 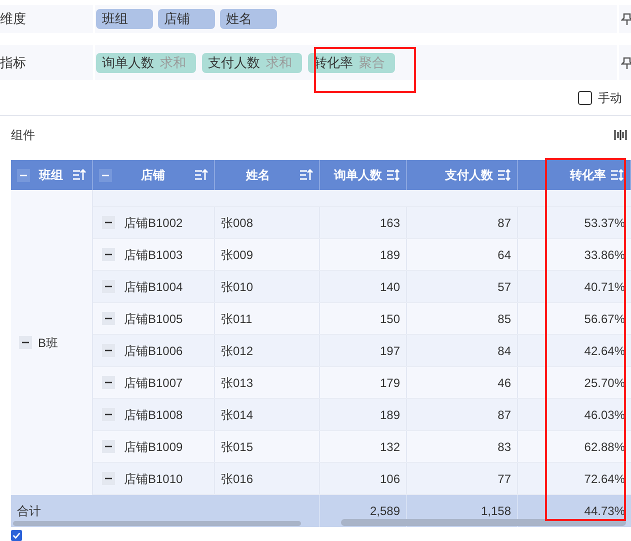 I want to click on checkbox-label: 手动, so click(x=610, y=98).